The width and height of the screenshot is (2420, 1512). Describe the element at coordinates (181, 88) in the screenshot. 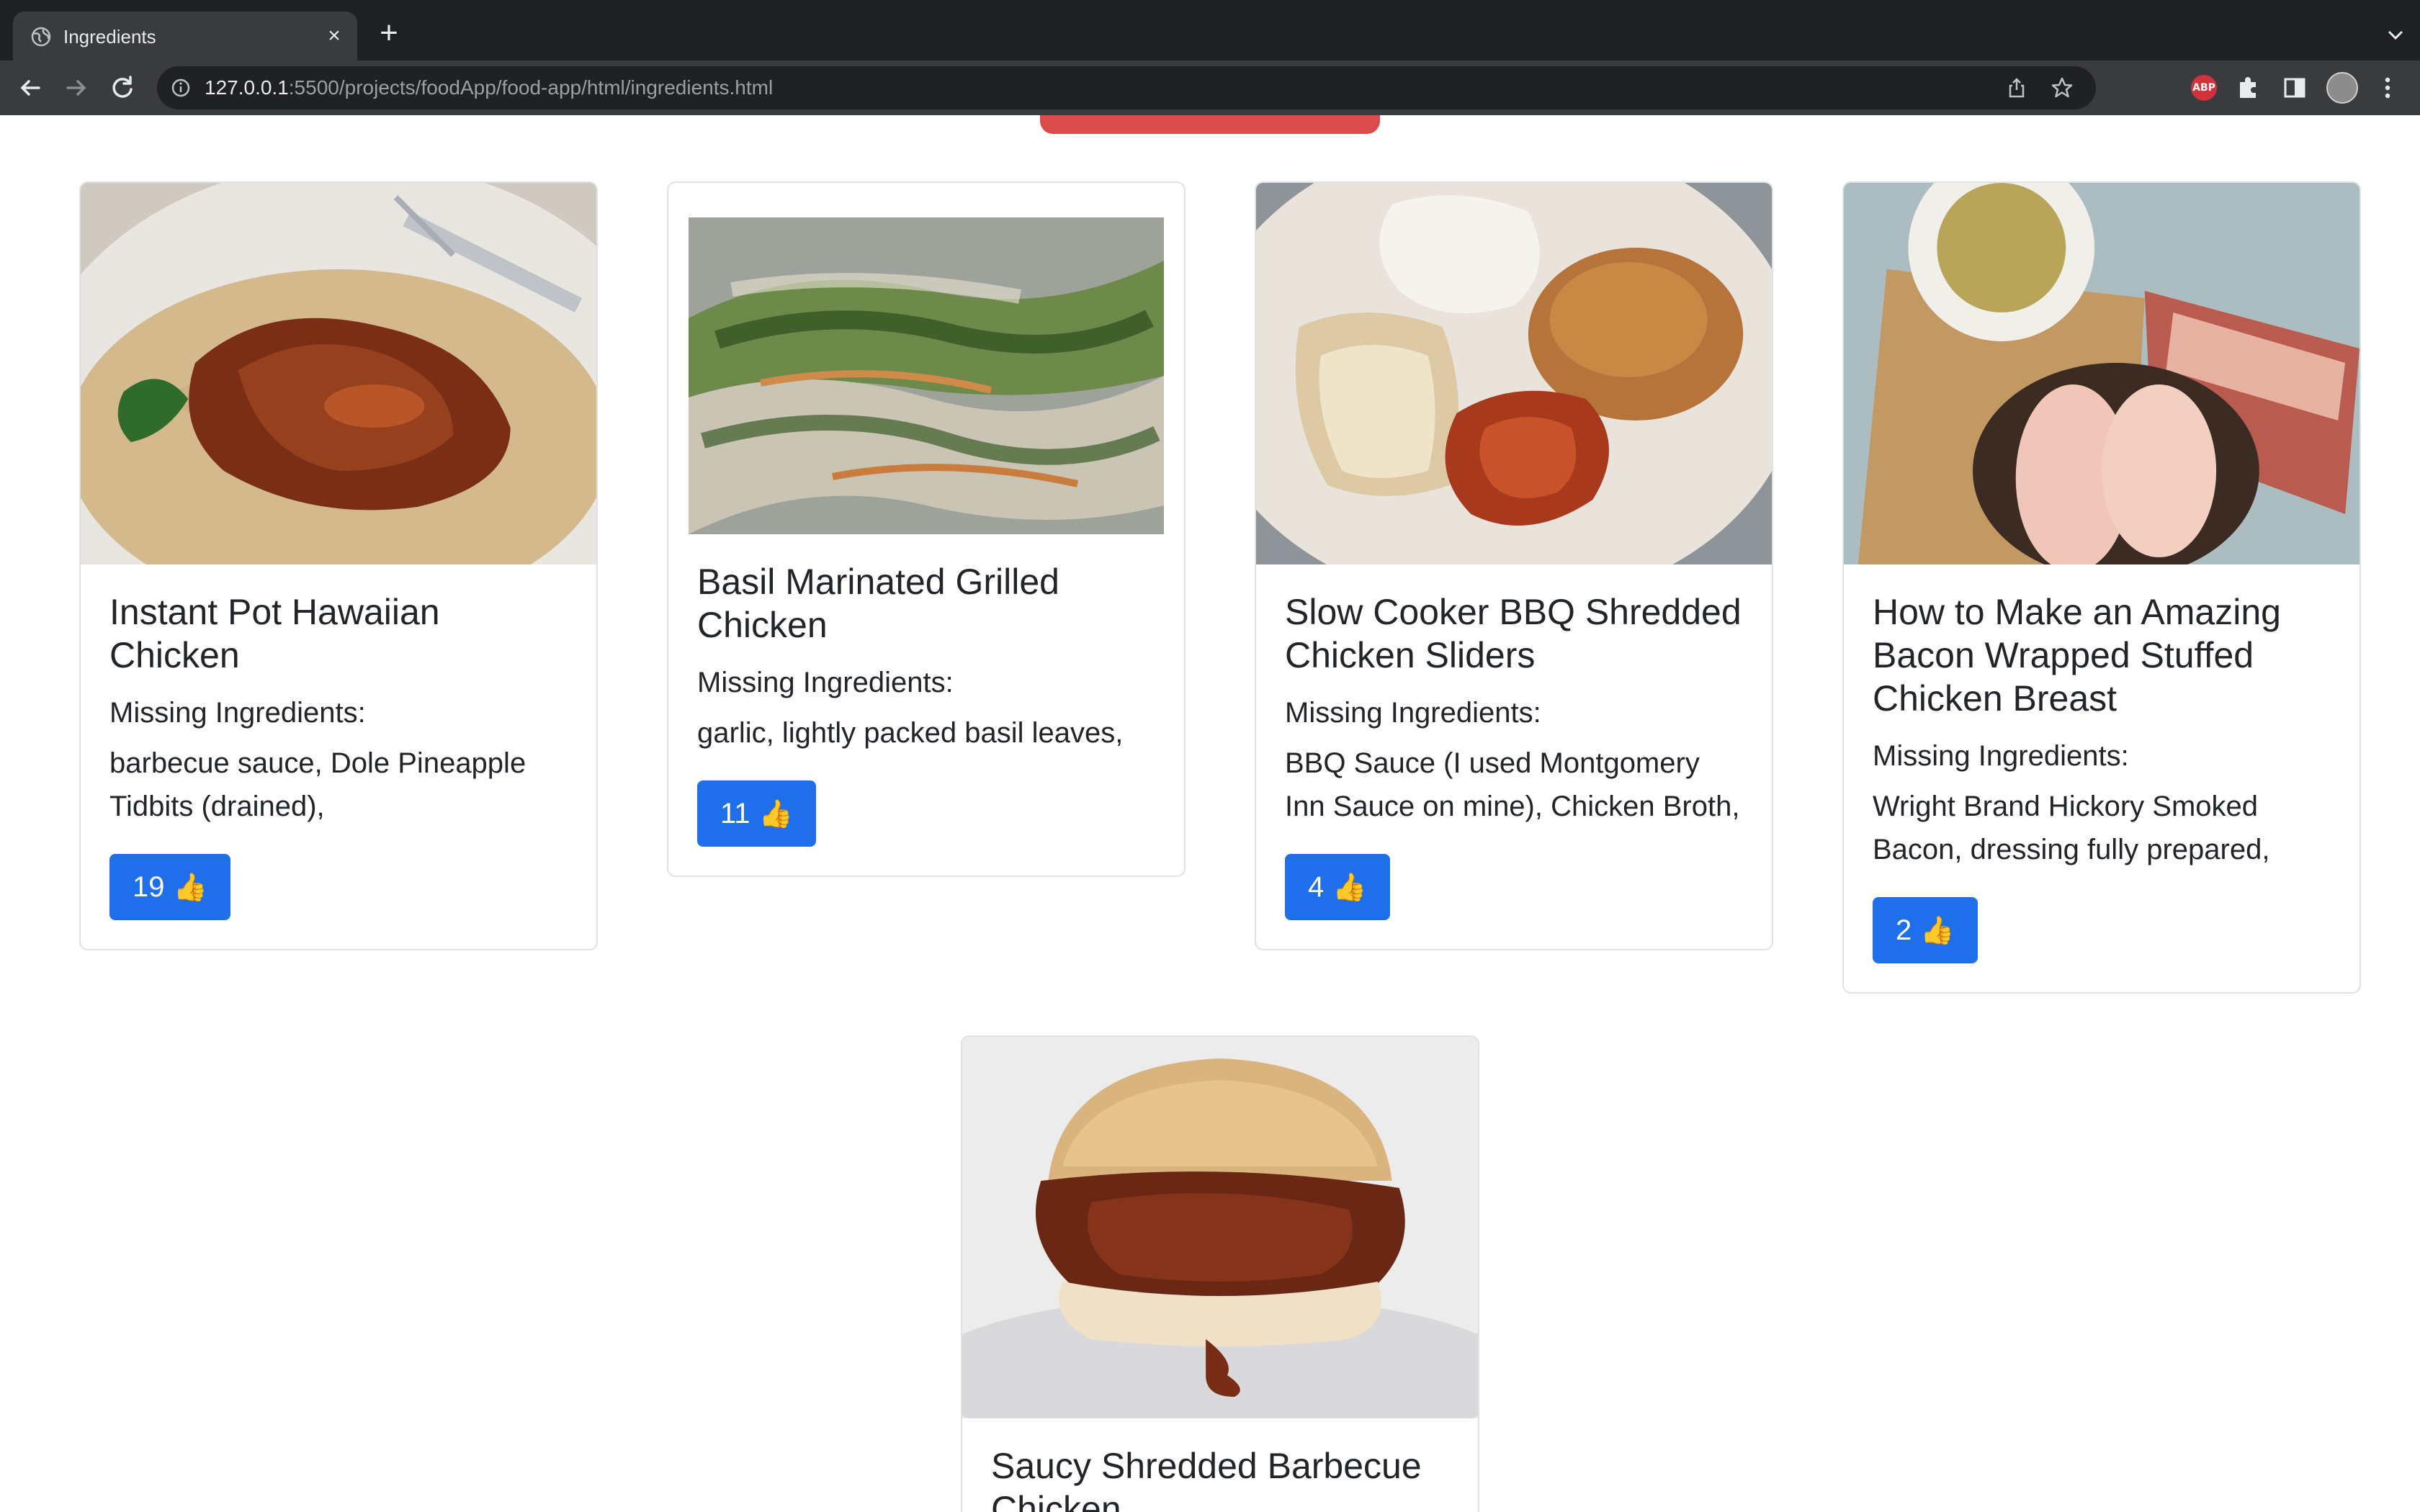

I see `info-icon` at that location.